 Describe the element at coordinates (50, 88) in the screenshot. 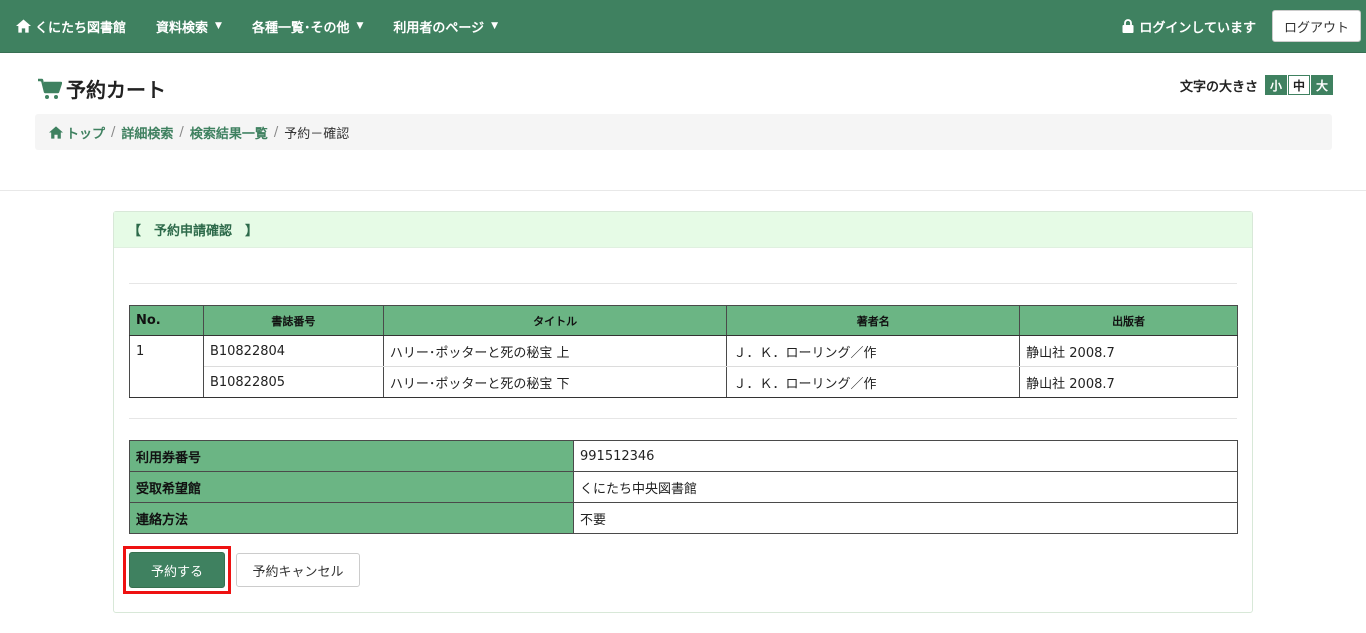

I see `cart-icon` at that location.